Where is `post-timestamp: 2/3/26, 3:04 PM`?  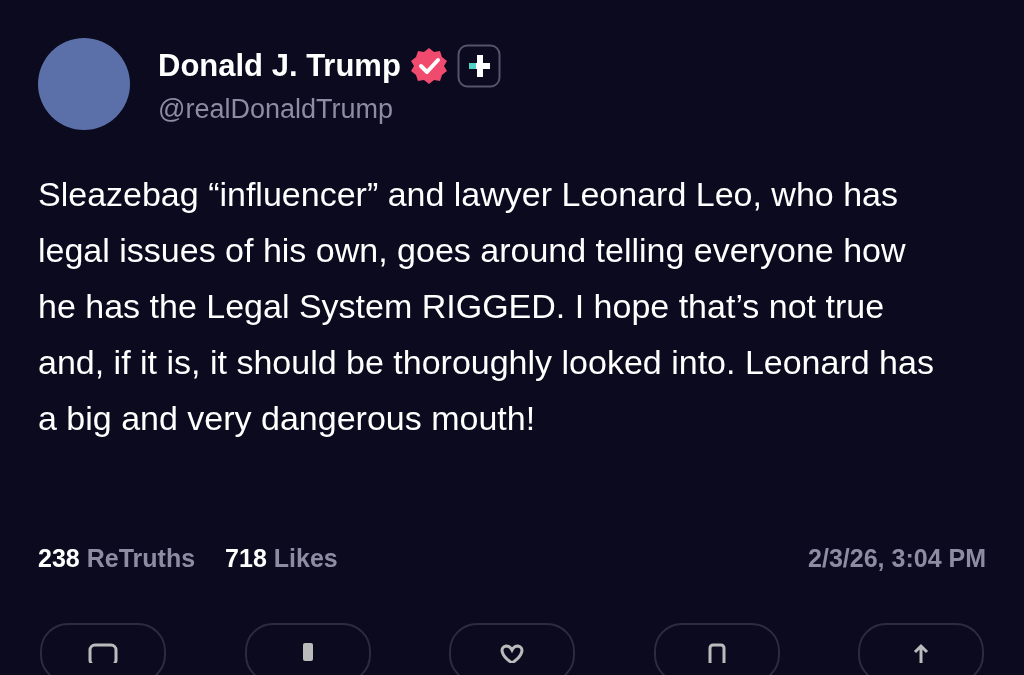
post-timestamp: 2/3/26, 3:04 PM is located at coordinates (897, 558).